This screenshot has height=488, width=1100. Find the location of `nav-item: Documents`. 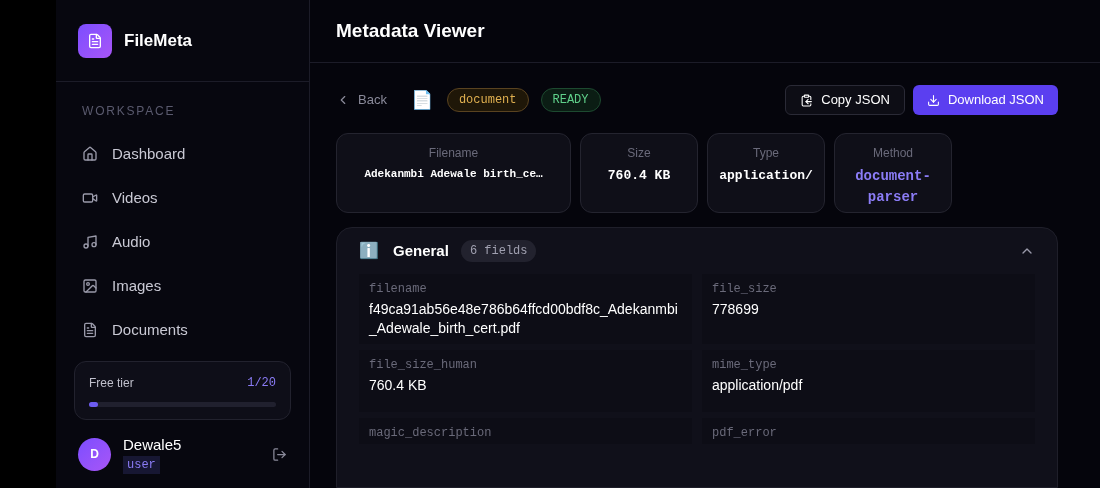

nav-item: Documents is located at coordinates (182, 330).